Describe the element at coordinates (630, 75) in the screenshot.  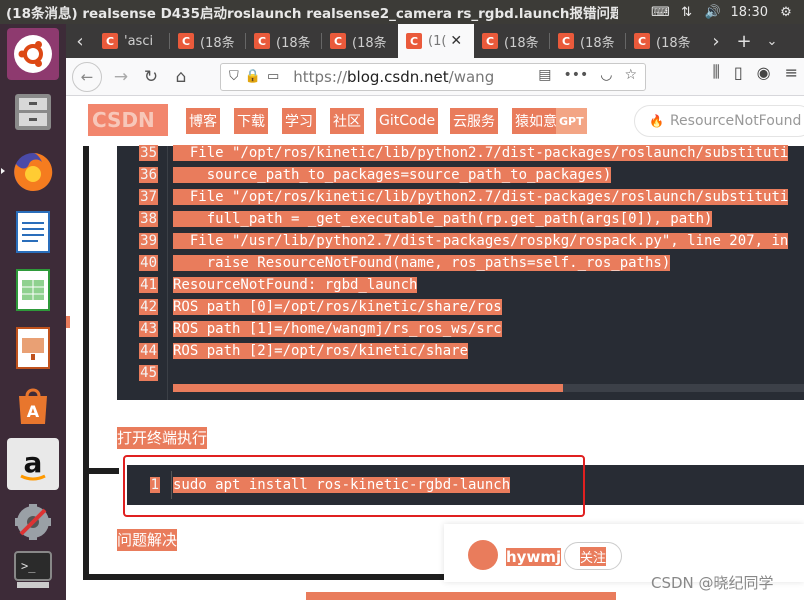
I see `bookmark-star-icon: ☆` at that location.